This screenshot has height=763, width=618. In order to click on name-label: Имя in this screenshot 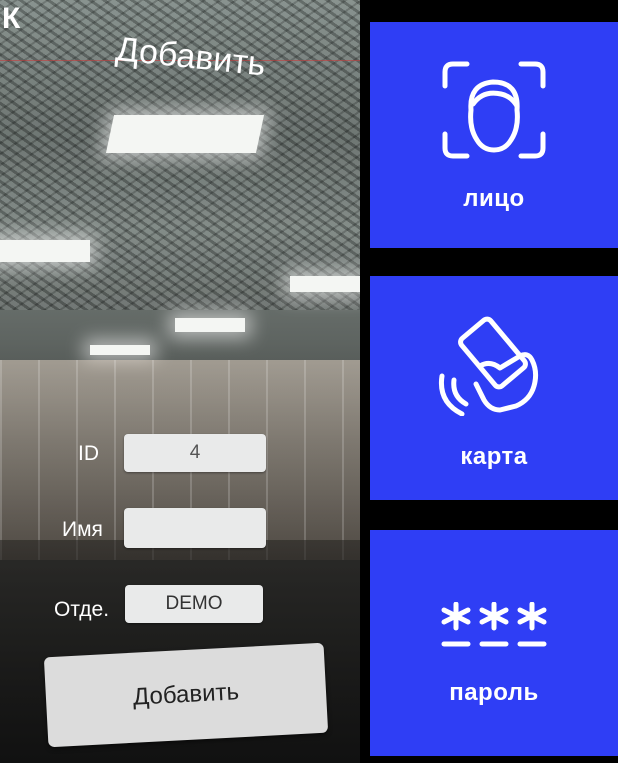, I will do `click(82, 529)`.